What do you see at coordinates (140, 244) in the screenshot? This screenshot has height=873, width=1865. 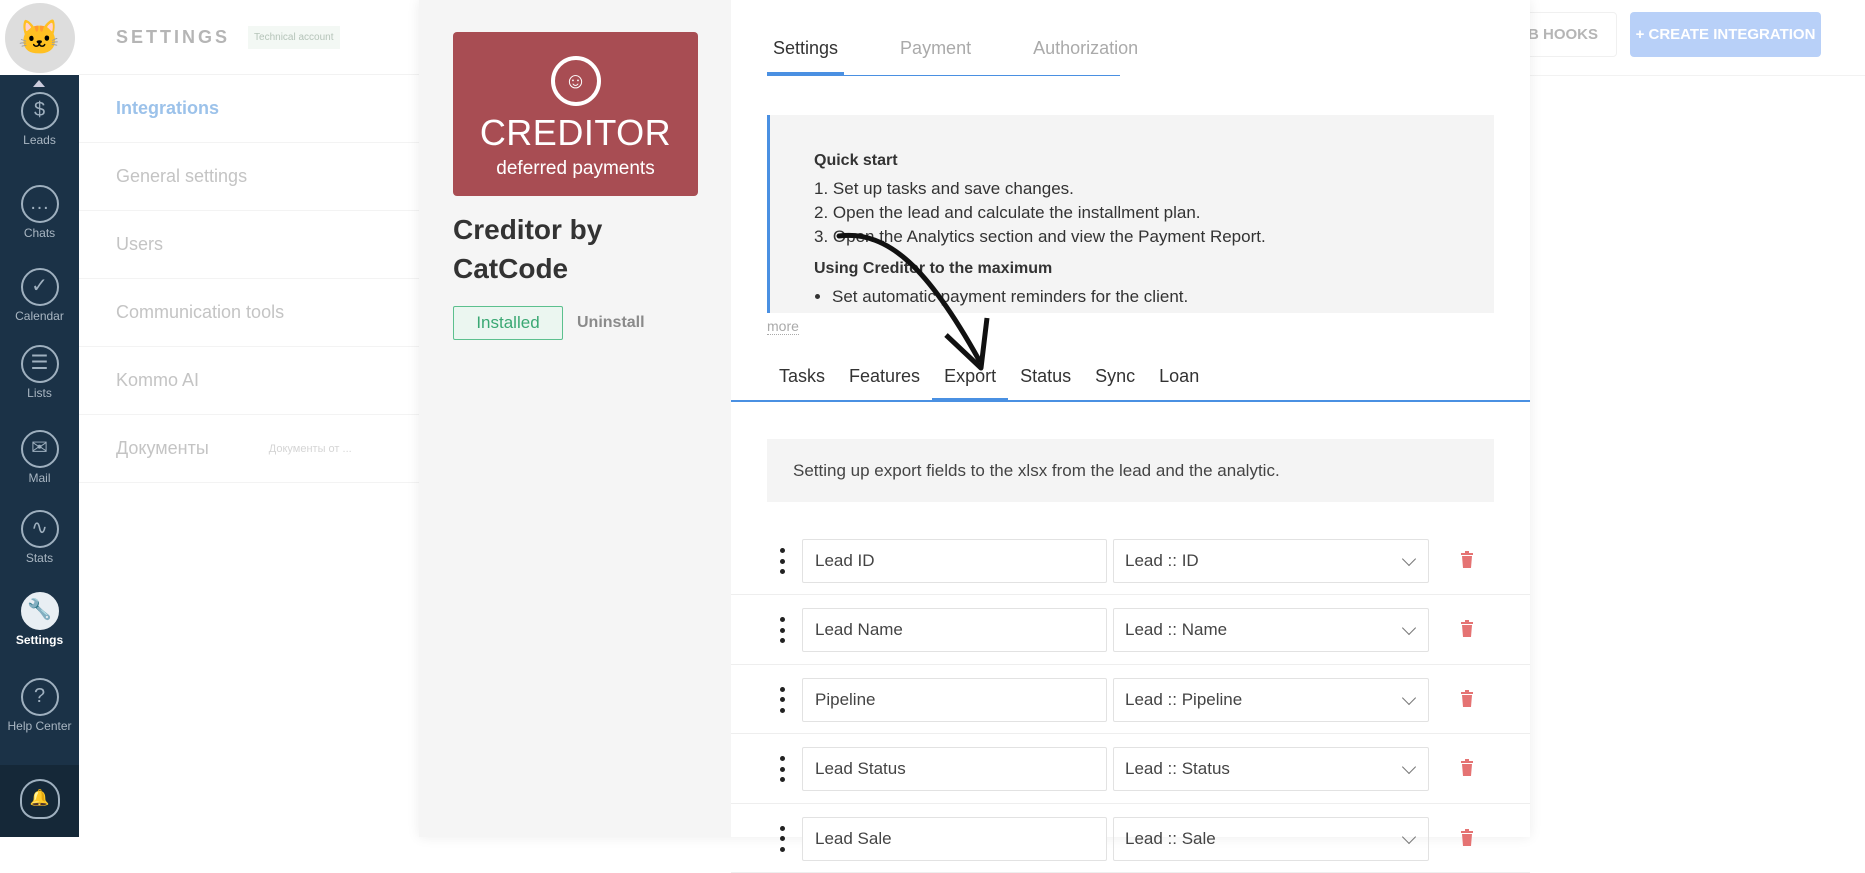 I see `settings-item-label: Users` at bounding box center [140, 244].